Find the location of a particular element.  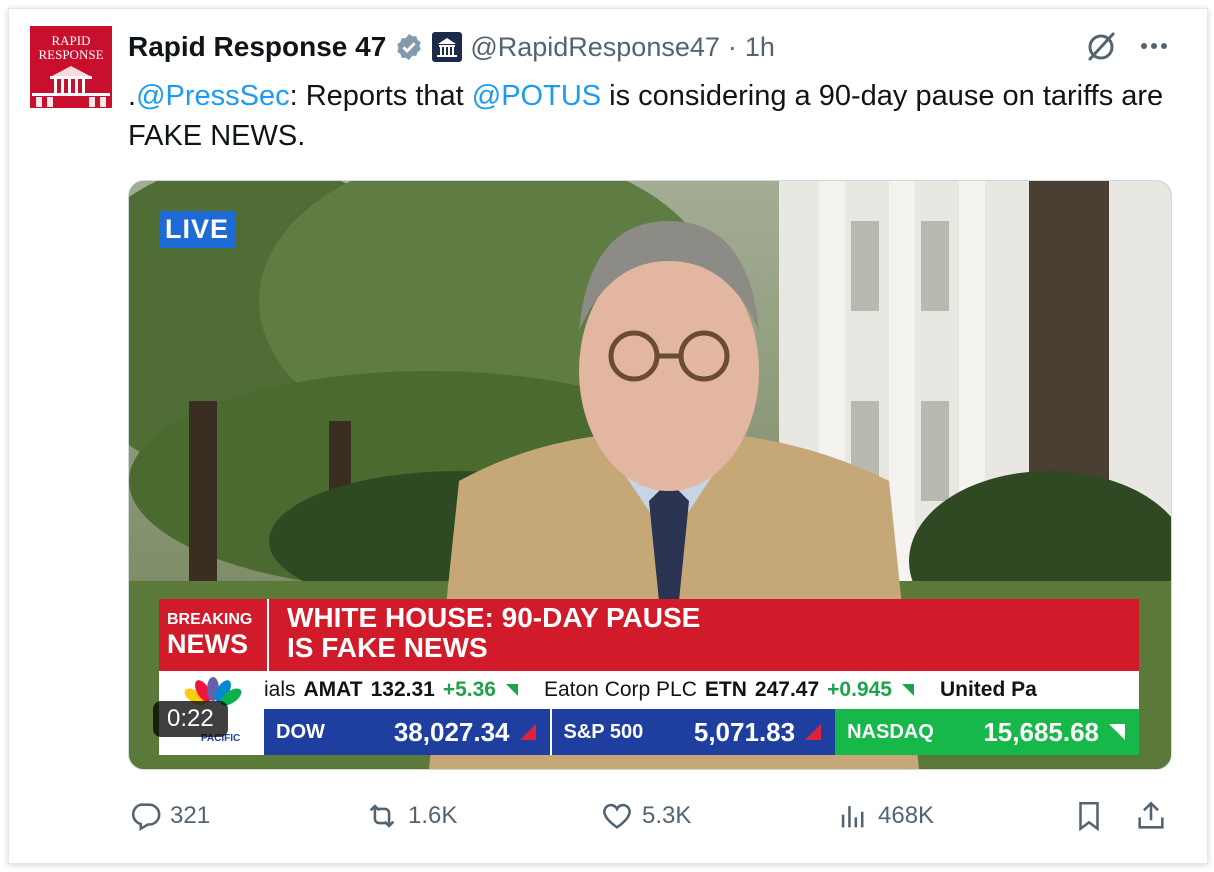

ticker-symbol: ETN is located at coordinates (725, 689).